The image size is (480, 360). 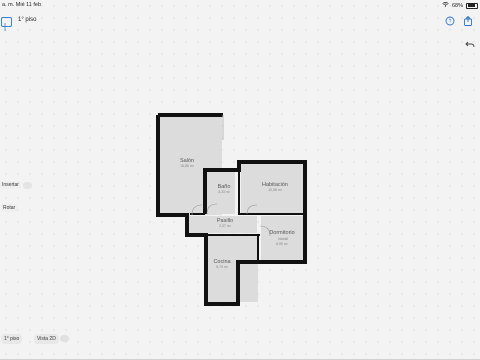 I want to click on room-label-dormitorio-2: infantil, so click(x=283, y=239).